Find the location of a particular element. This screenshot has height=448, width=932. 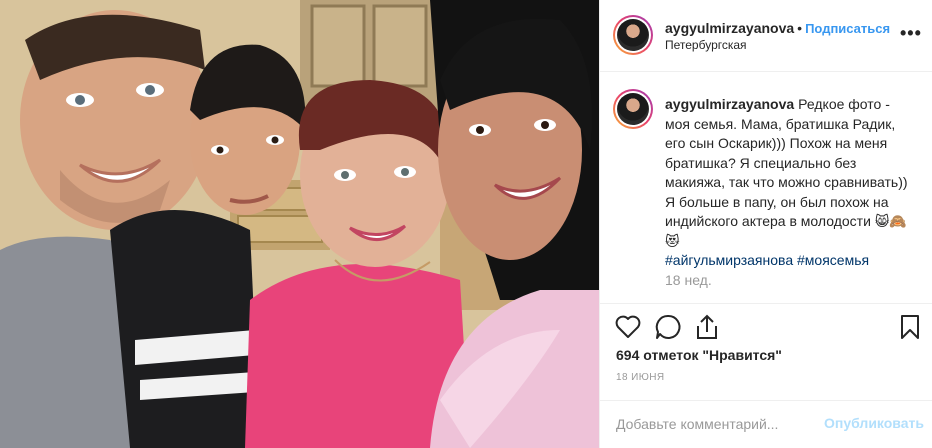

hashtag-link: #айгульмирзаянова is located at coordinates (729, 260).